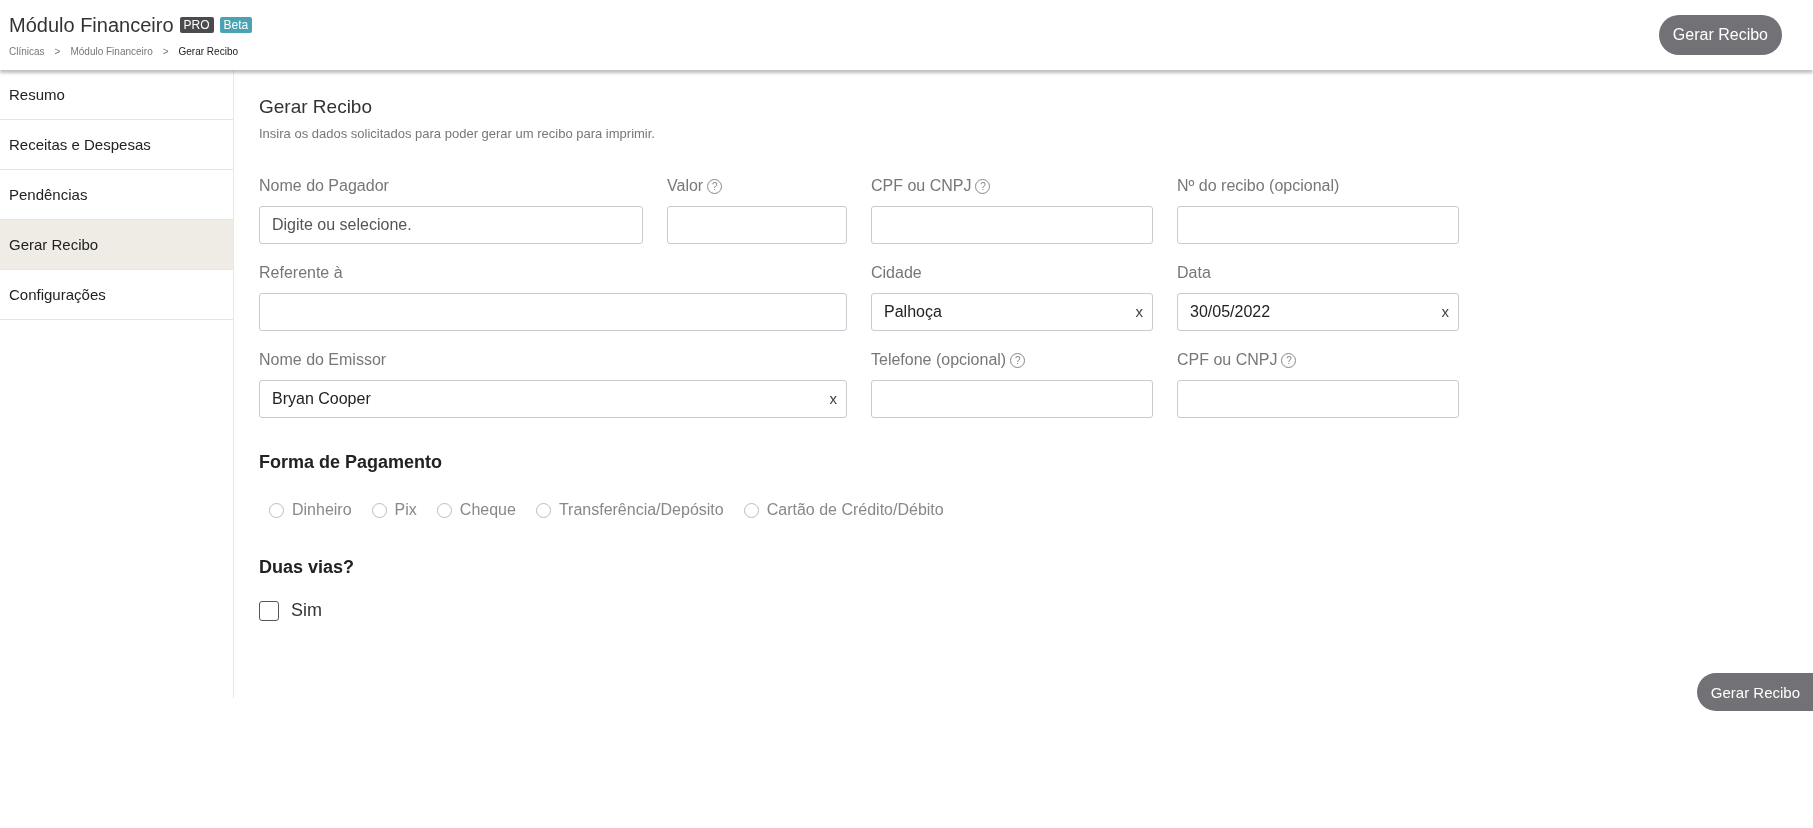  Describe the element at coordinates (27, 51) in the screenshot. I see `breadcrumb-link: Clínicas` at that location.